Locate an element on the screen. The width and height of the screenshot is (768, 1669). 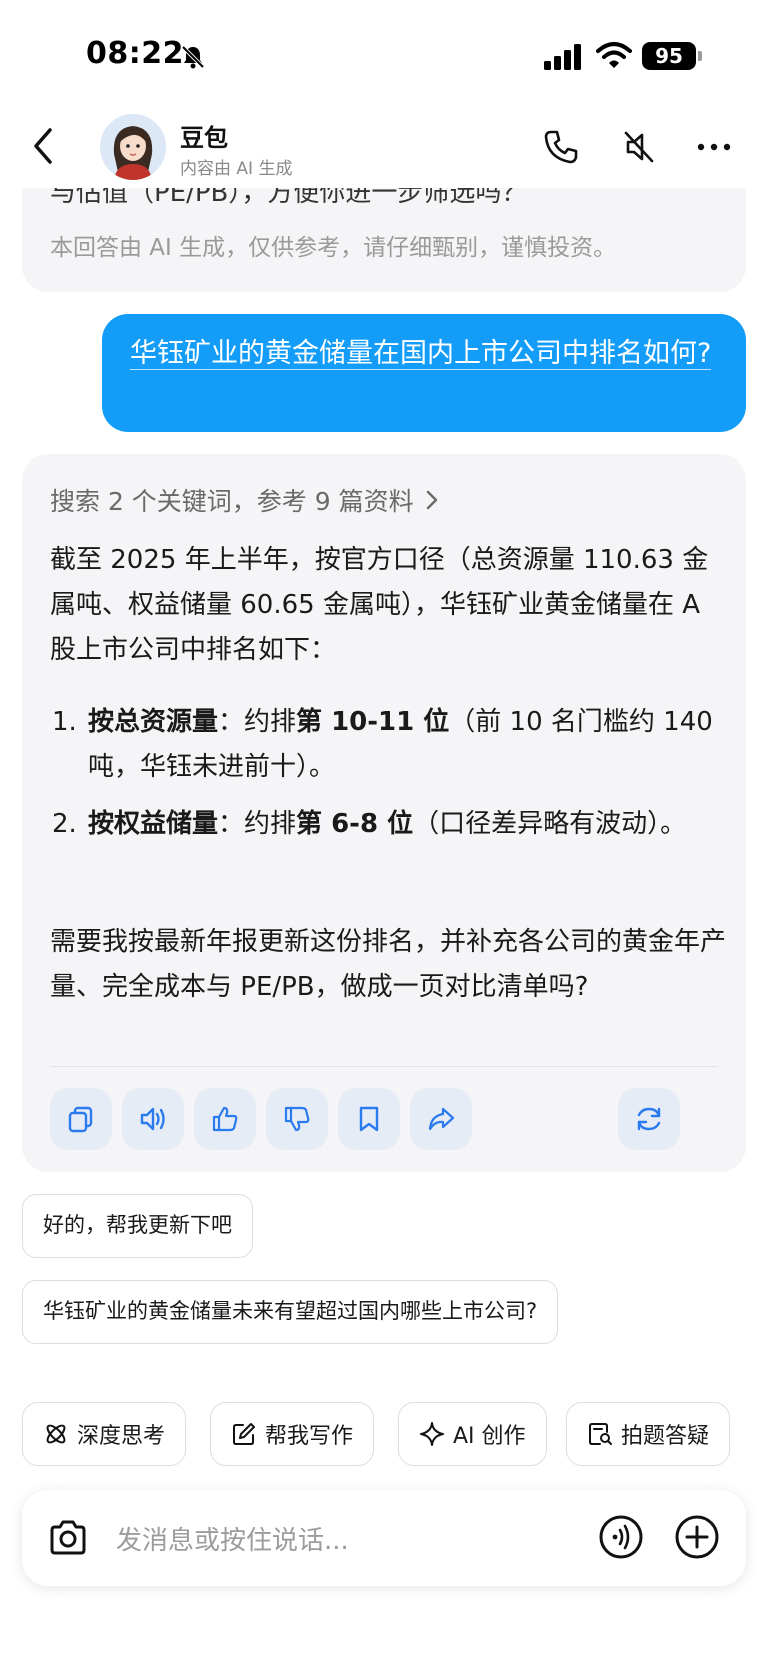
sparkle-icon is located at coordinates (432, 1434).